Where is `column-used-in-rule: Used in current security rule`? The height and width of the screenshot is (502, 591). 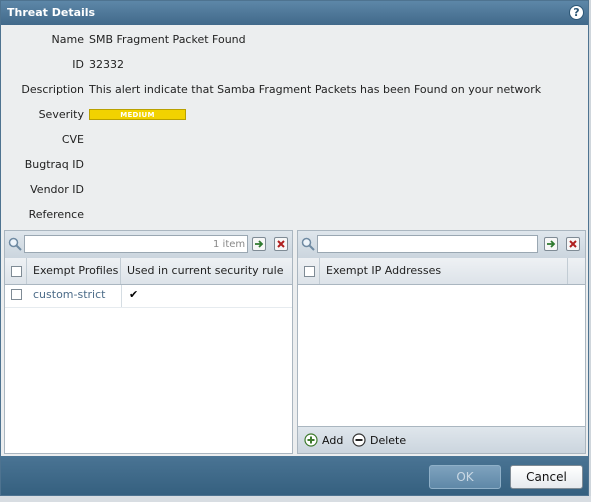
column-used-in-rule: Used in current security rule is located at coordinates (206, 271).